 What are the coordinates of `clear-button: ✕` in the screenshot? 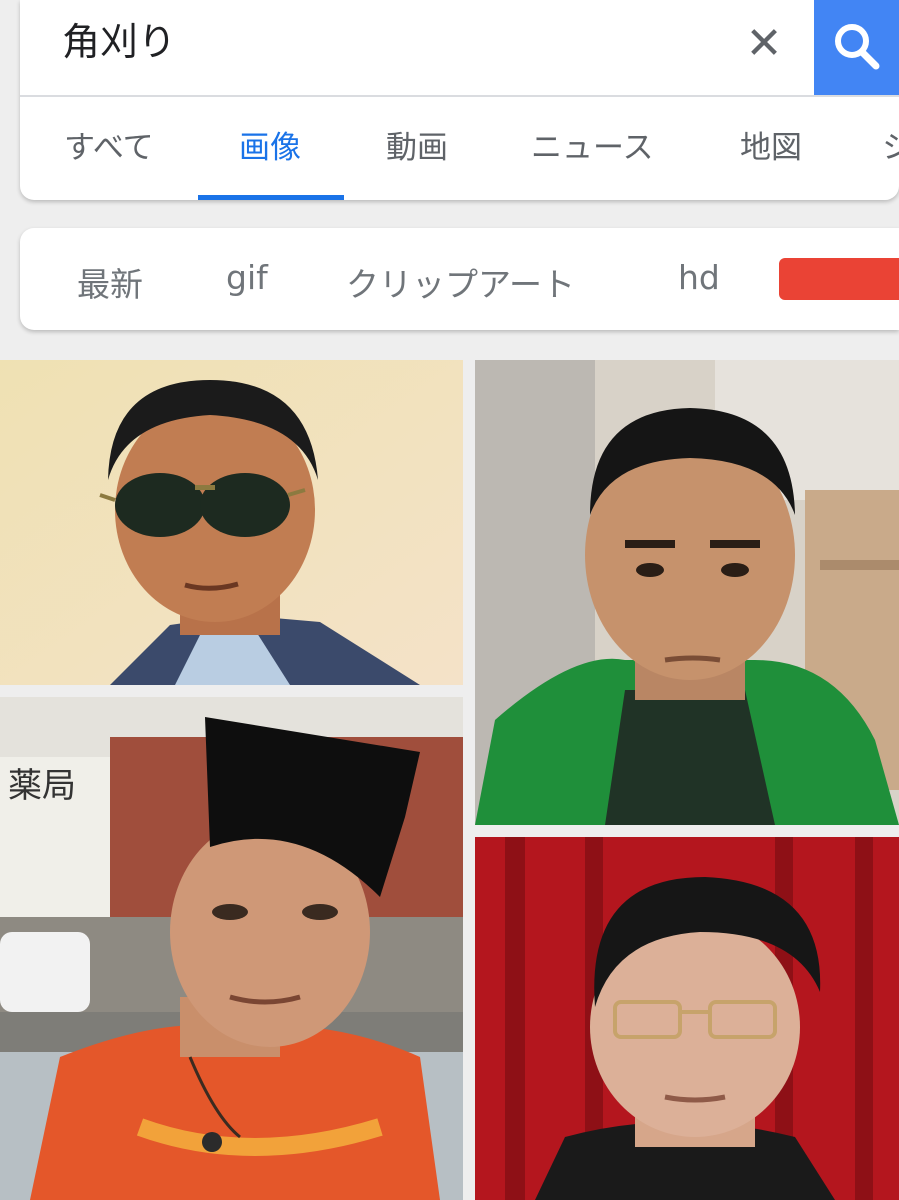 It's located at (764, 44).